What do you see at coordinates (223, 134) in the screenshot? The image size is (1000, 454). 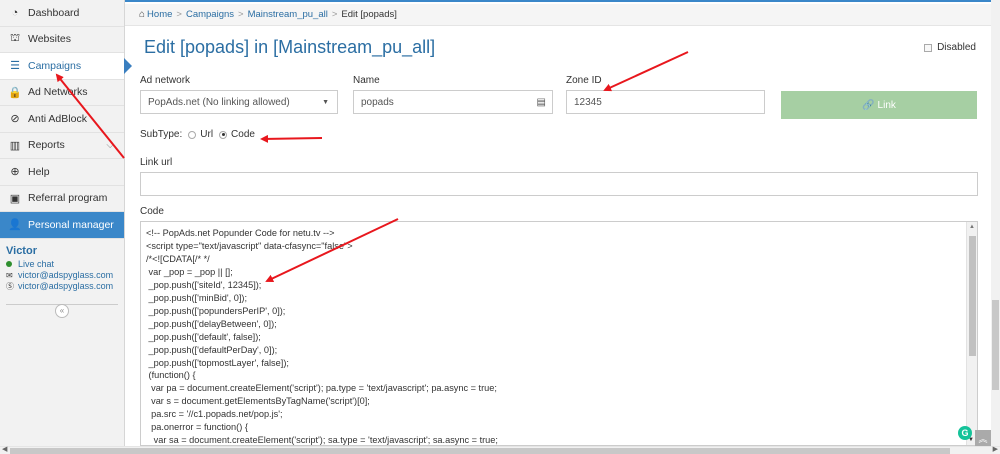 I see `subtype-code-radio` at bounding box center [223, 134].